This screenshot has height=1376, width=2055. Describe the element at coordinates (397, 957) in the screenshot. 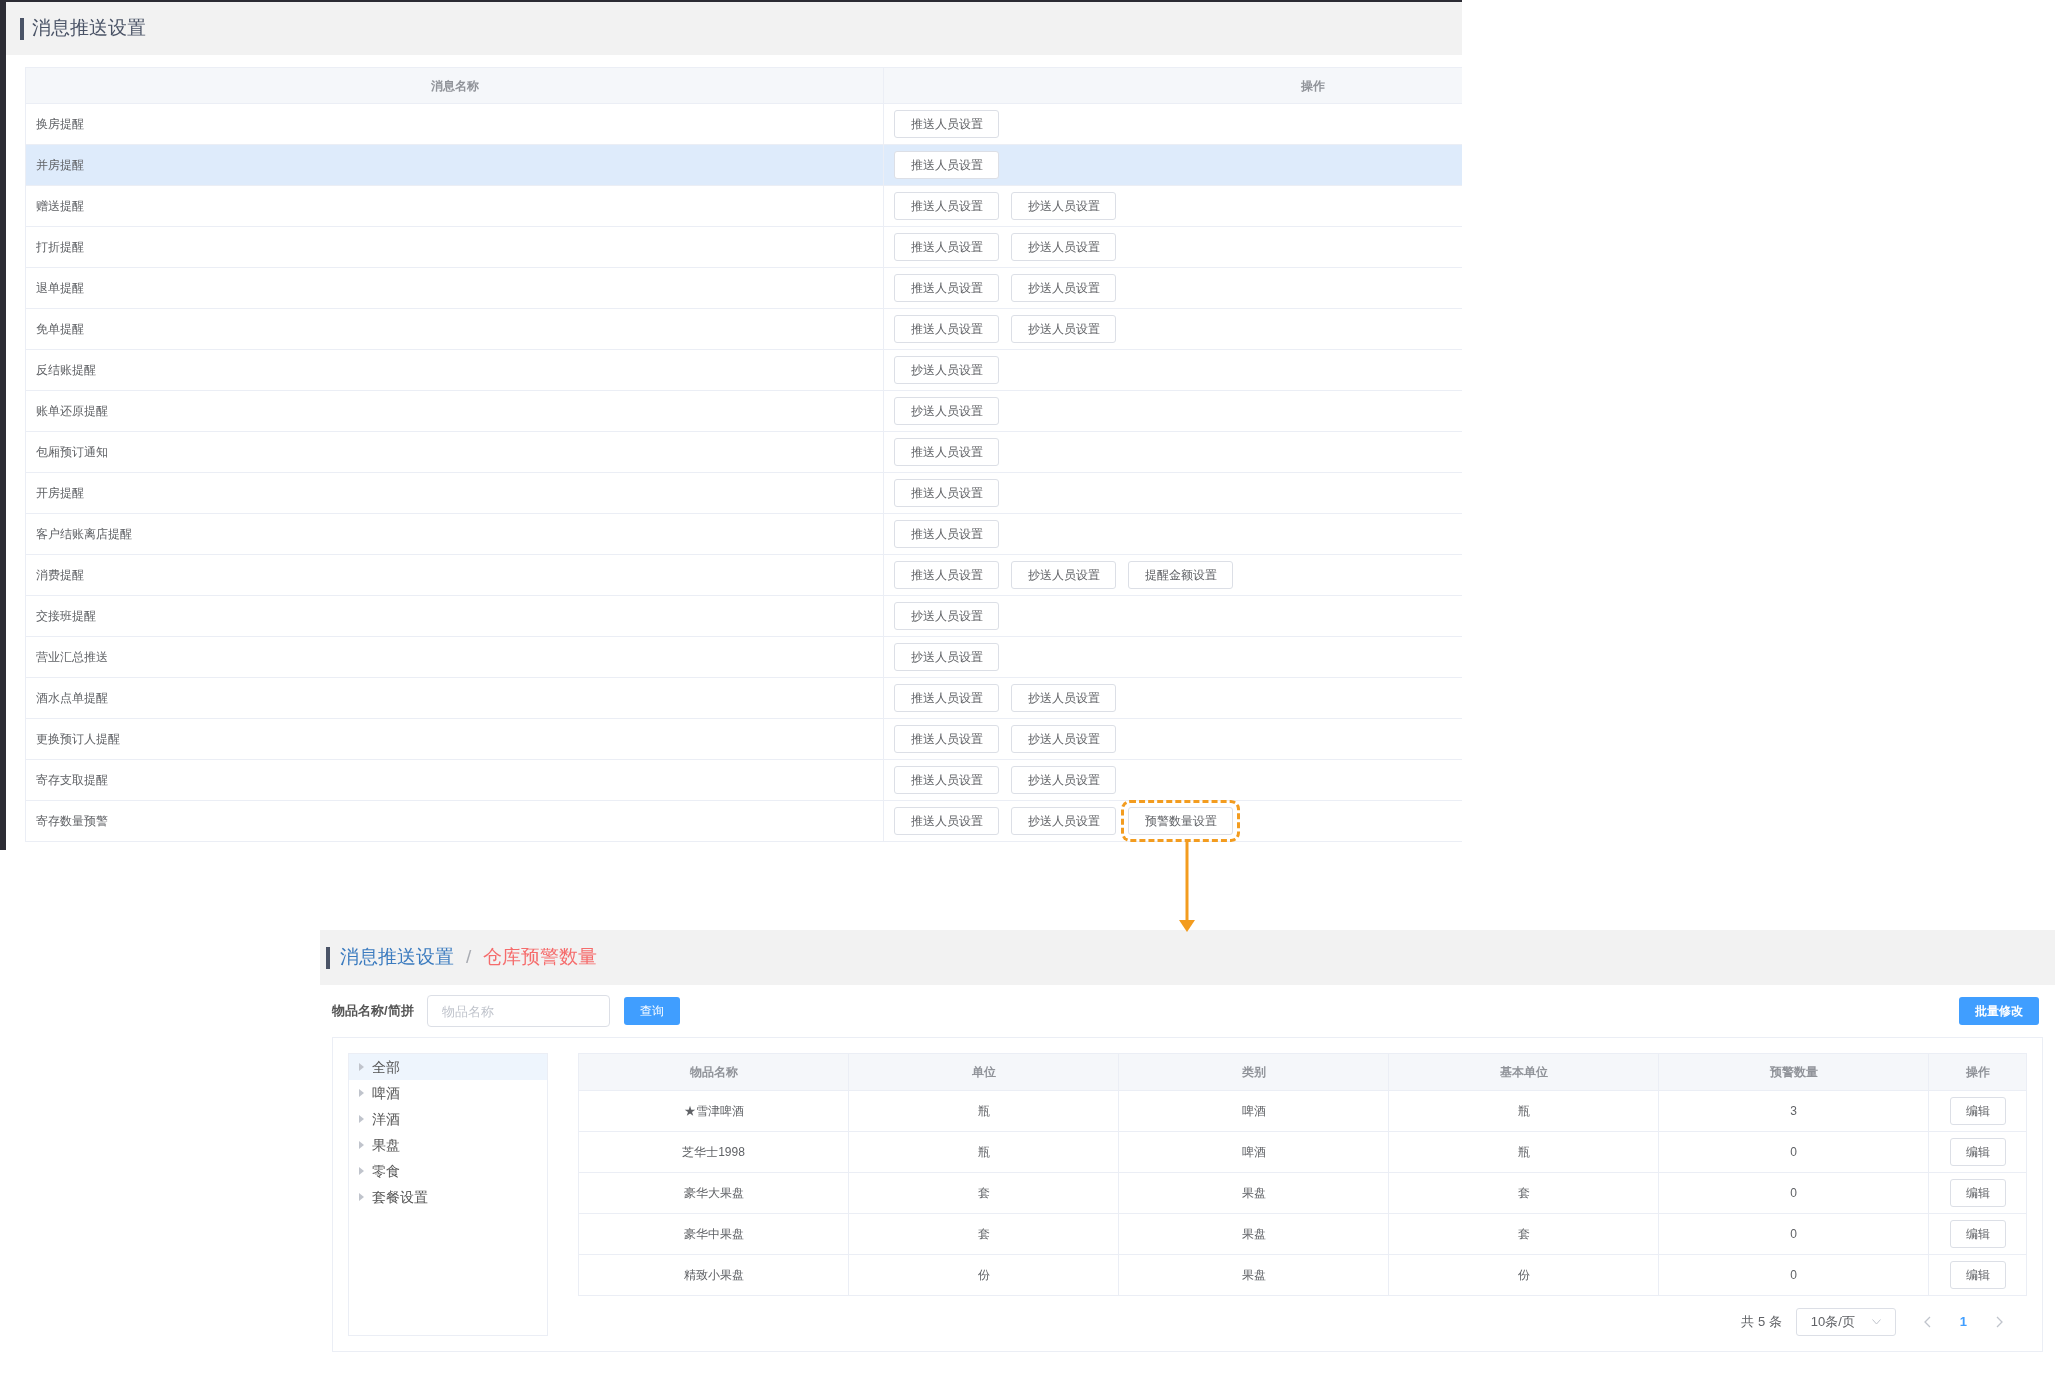

I see `breadcrumb-link: 消息推送设置` at that location.